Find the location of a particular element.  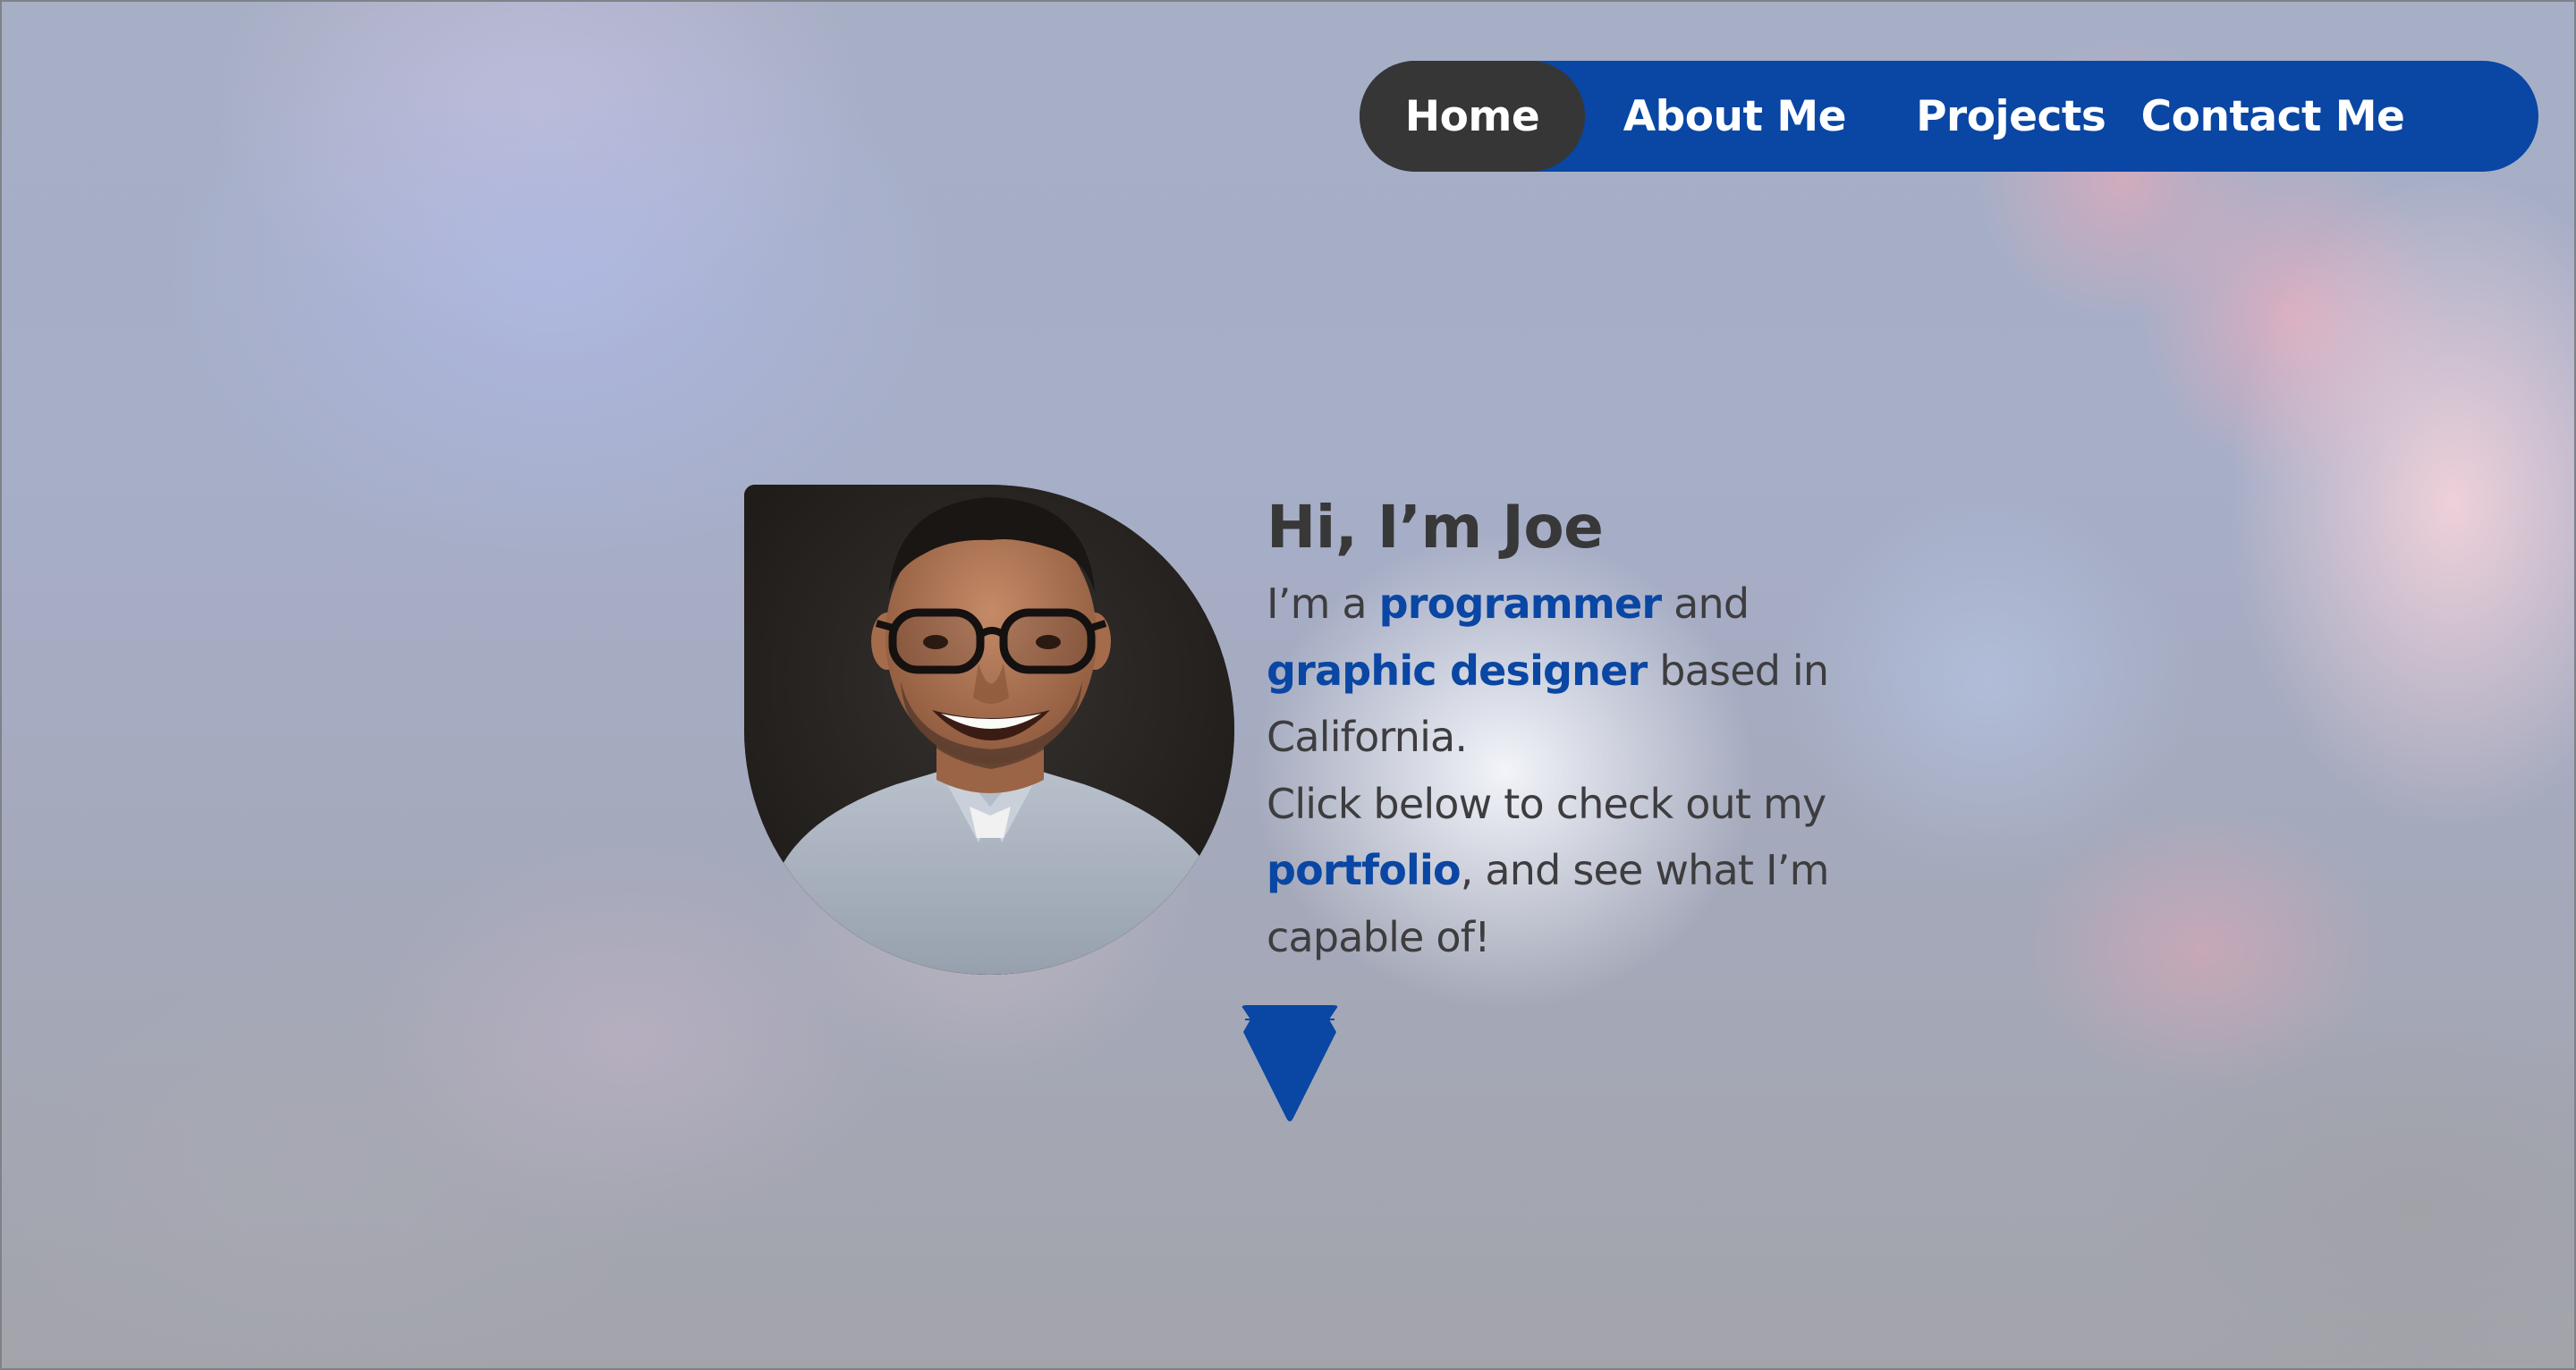

bio-highlight-portfolio: portfolio is located at coordinates (1364, 870).